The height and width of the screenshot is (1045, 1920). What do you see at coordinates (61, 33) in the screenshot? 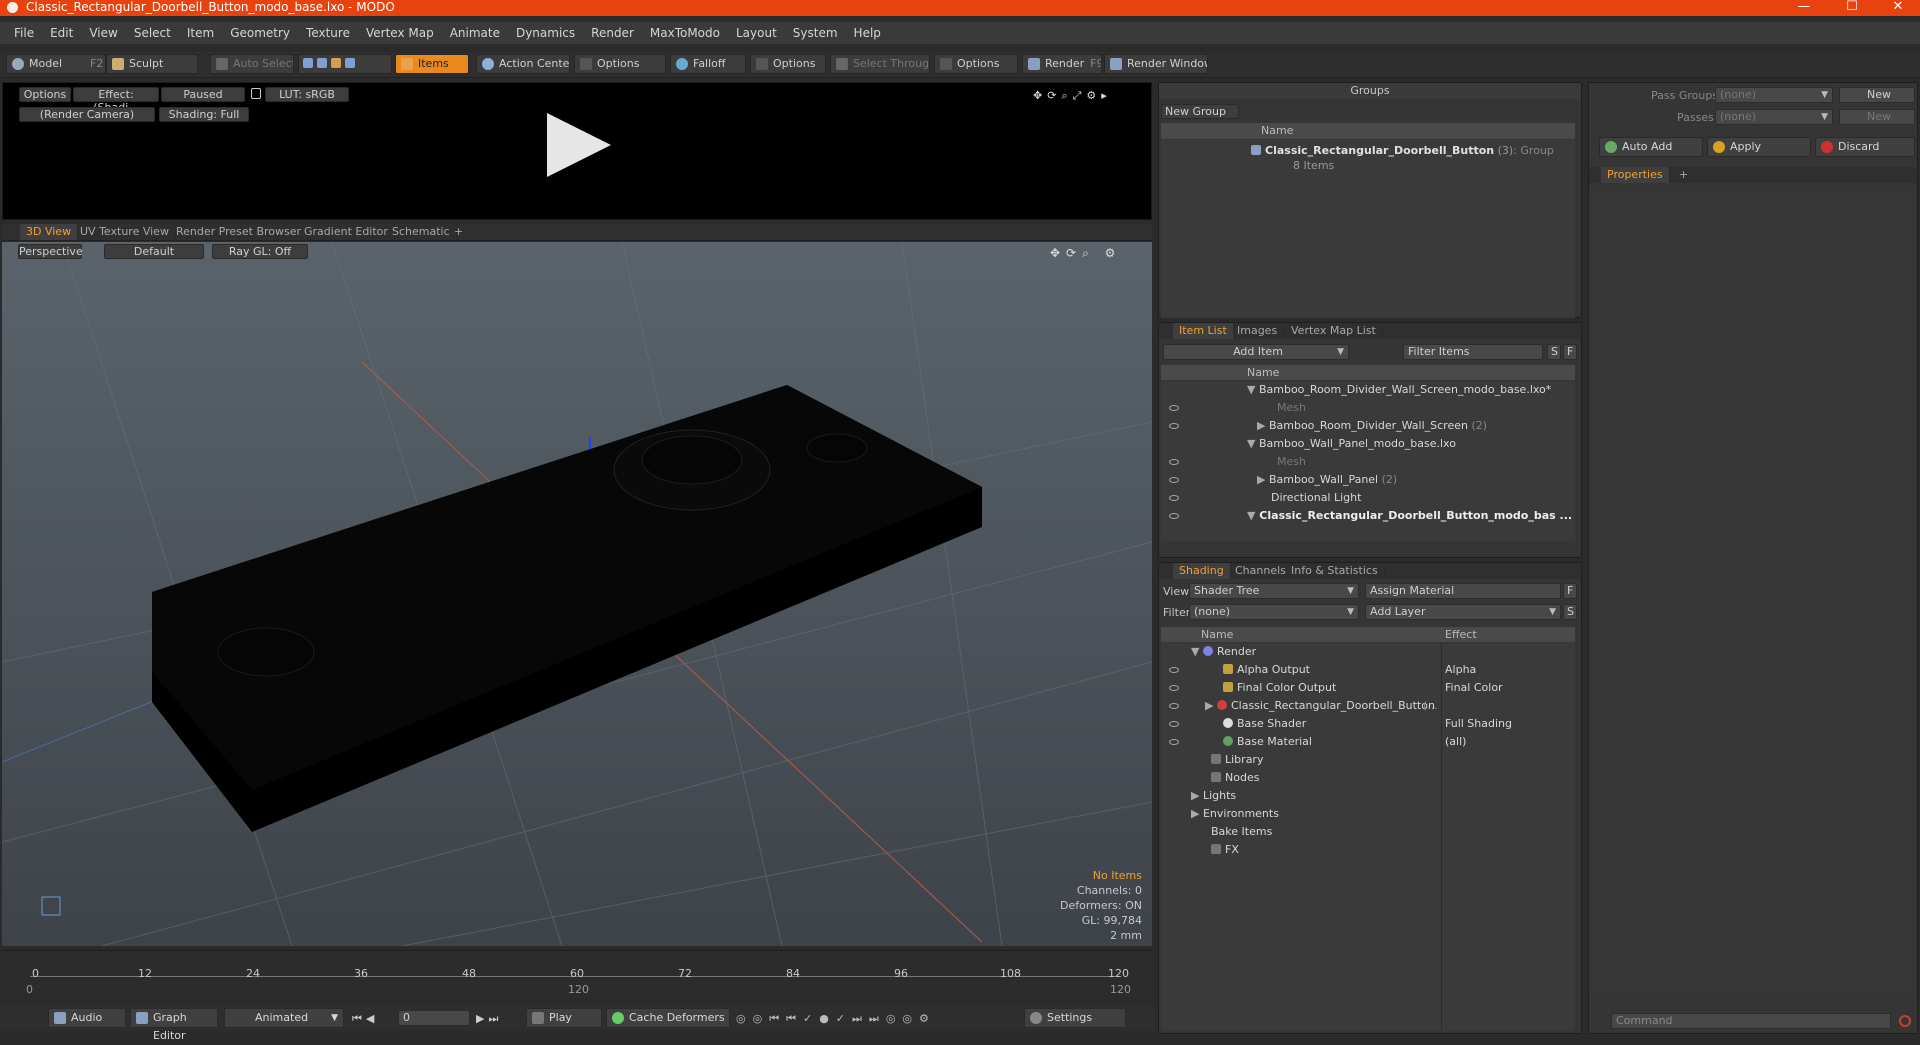
I see `menu-edit: Edit` at bounding box center [61, 33].